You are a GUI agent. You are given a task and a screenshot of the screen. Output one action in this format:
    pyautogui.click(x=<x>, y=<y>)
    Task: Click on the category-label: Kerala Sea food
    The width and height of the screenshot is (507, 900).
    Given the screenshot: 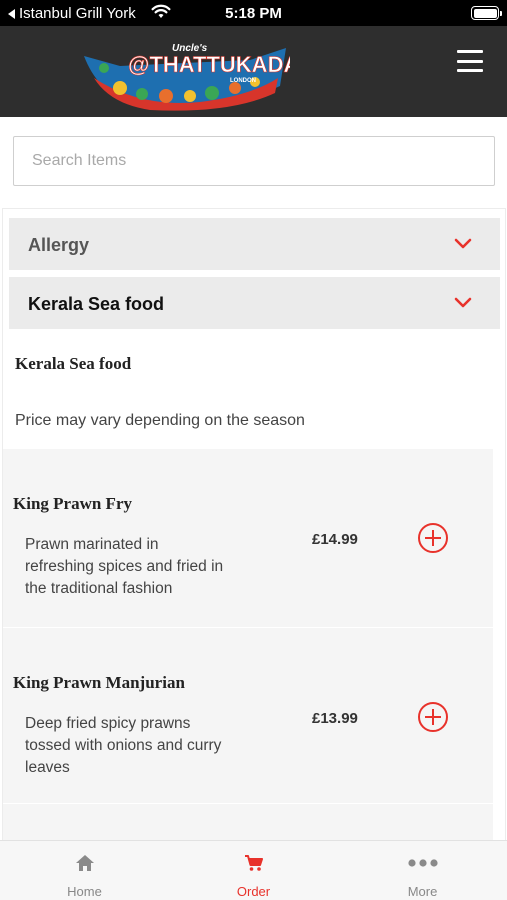 What is the action you would take?
    pyautogui.click(x=96, y=304)
    